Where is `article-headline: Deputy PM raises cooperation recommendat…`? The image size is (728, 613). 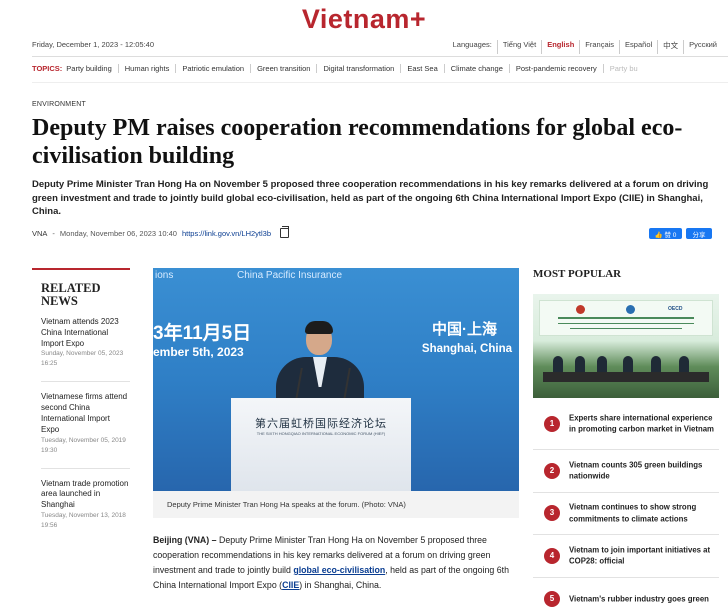 article-headline: Deputy PM raises cooperation recommendat… is located at coordinates (357, 142).